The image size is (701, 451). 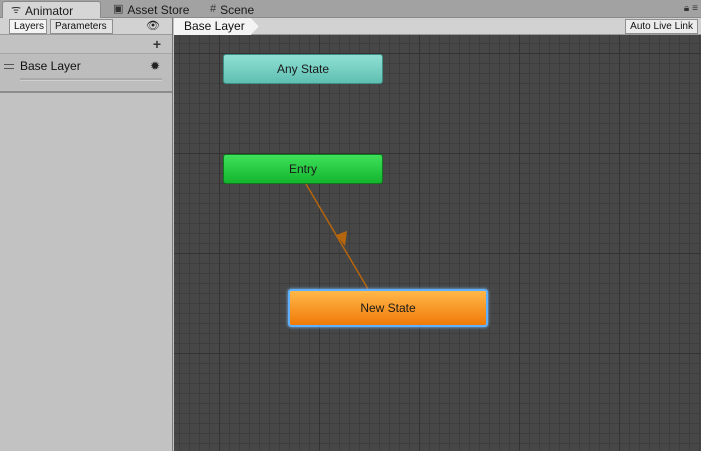 What do you see at coordinates (341, 238) in the screenshot?
I see `transition-arrow-icon` at bounding box center [341, 238].